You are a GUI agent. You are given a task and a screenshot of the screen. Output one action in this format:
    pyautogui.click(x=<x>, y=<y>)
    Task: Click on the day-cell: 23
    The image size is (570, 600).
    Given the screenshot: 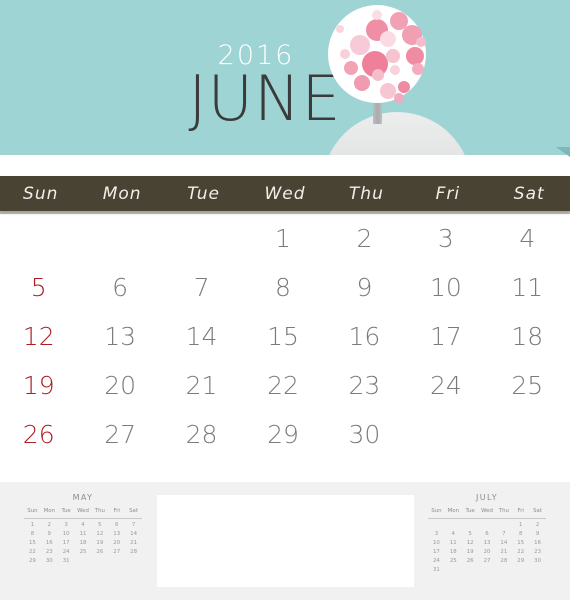 What is the action you would take?
    pyautogui.click(x=366, y=385)
    